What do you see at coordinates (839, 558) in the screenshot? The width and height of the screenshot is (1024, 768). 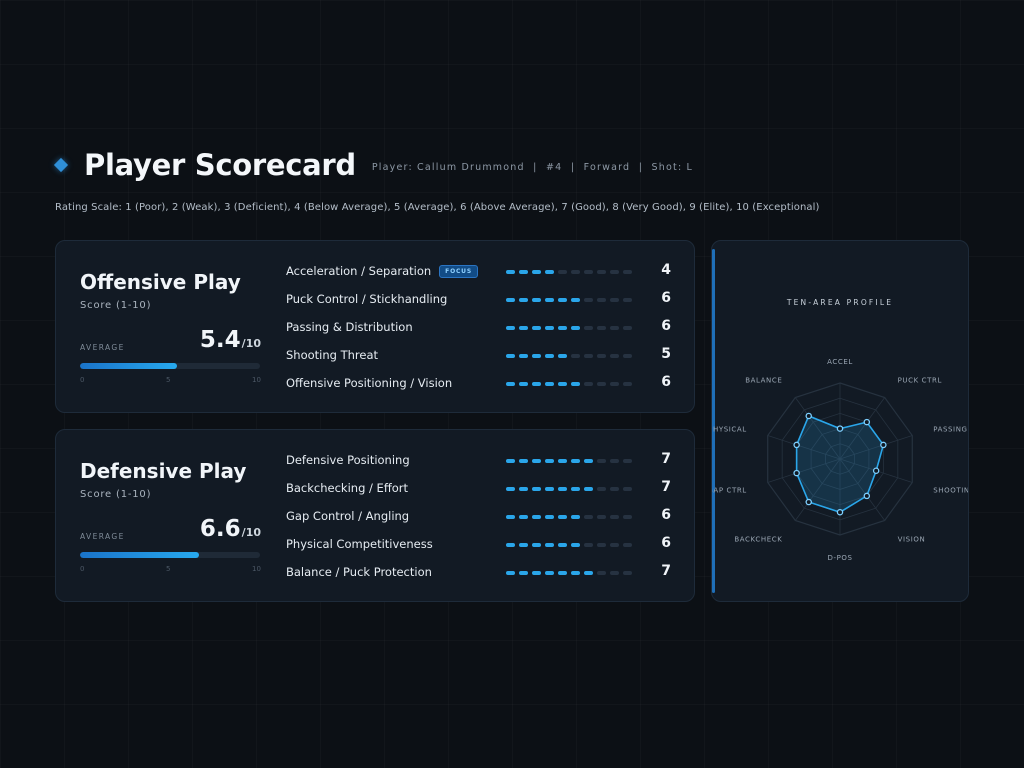 I see `radar-axis-label: D-POS` at bounding box center [839, 558].